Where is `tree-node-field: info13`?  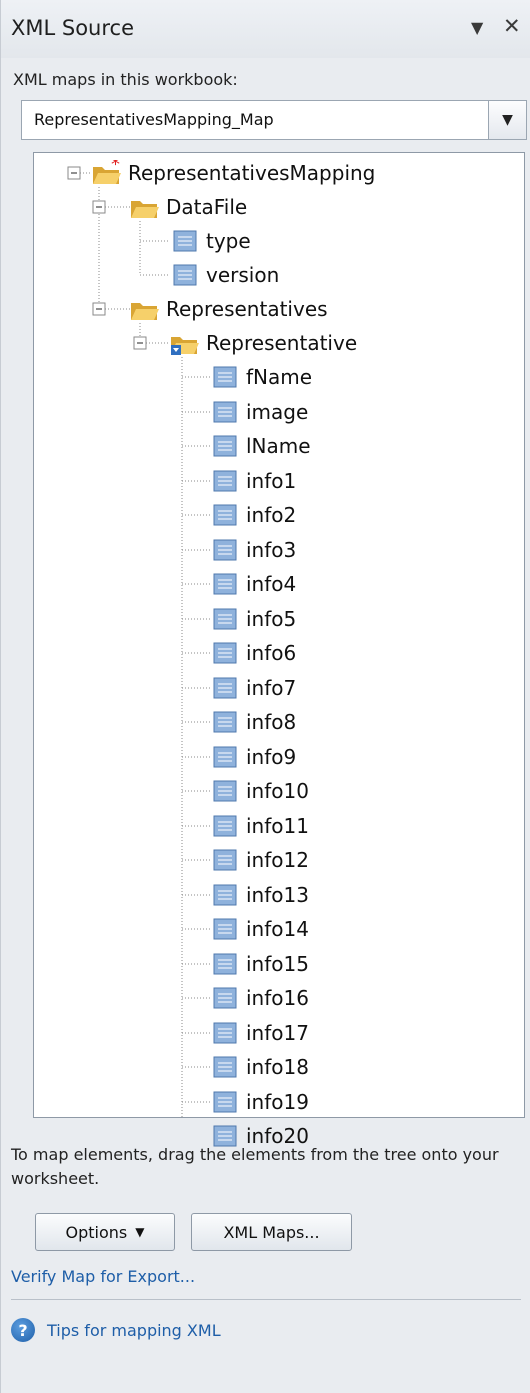 tree-node-field: info13 is located at coordinates (259, 895).